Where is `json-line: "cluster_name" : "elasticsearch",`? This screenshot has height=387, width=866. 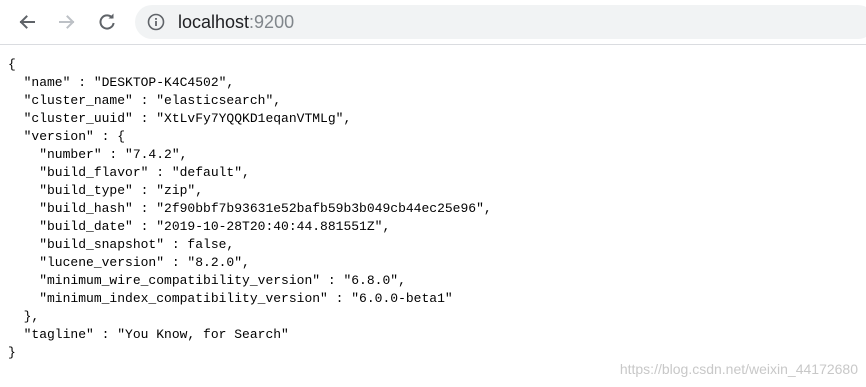
json-line: "cluster_name" : "elasticsearch", is located at coordinates (145, 100).